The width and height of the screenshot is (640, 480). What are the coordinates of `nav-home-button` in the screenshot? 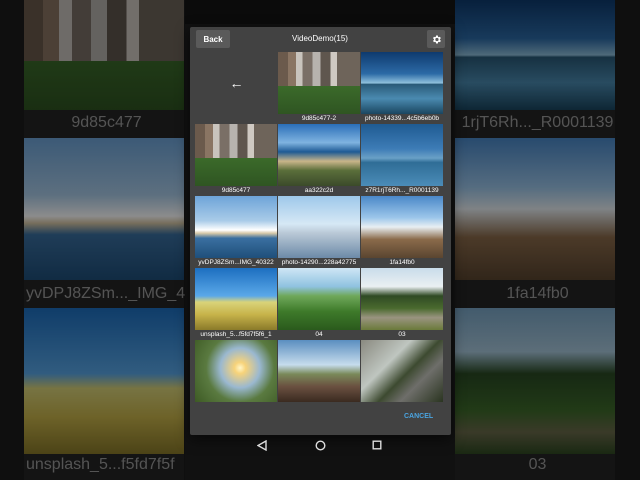 It's located at (320, 445).